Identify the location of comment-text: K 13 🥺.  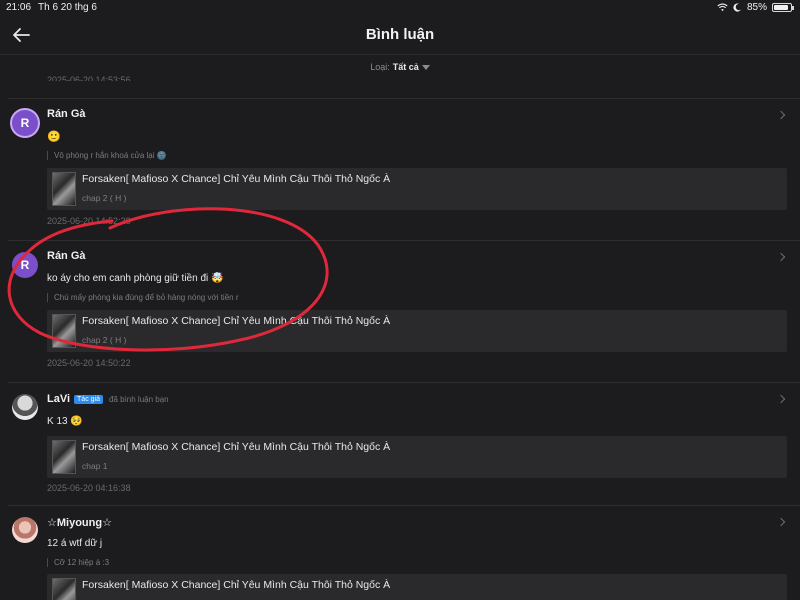
(65, 421).